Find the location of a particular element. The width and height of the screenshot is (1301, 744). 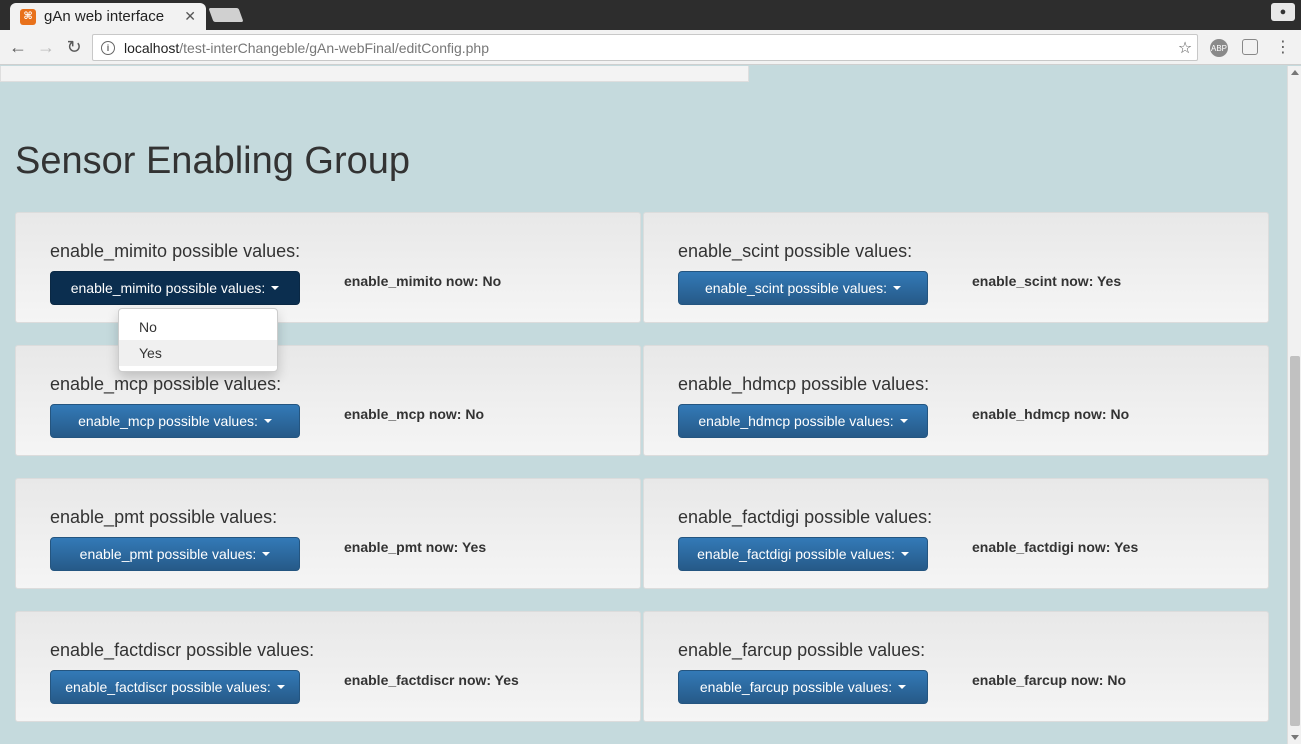

current-value: enable_factdigi now: Yes is located at coordinates (1055, 547).